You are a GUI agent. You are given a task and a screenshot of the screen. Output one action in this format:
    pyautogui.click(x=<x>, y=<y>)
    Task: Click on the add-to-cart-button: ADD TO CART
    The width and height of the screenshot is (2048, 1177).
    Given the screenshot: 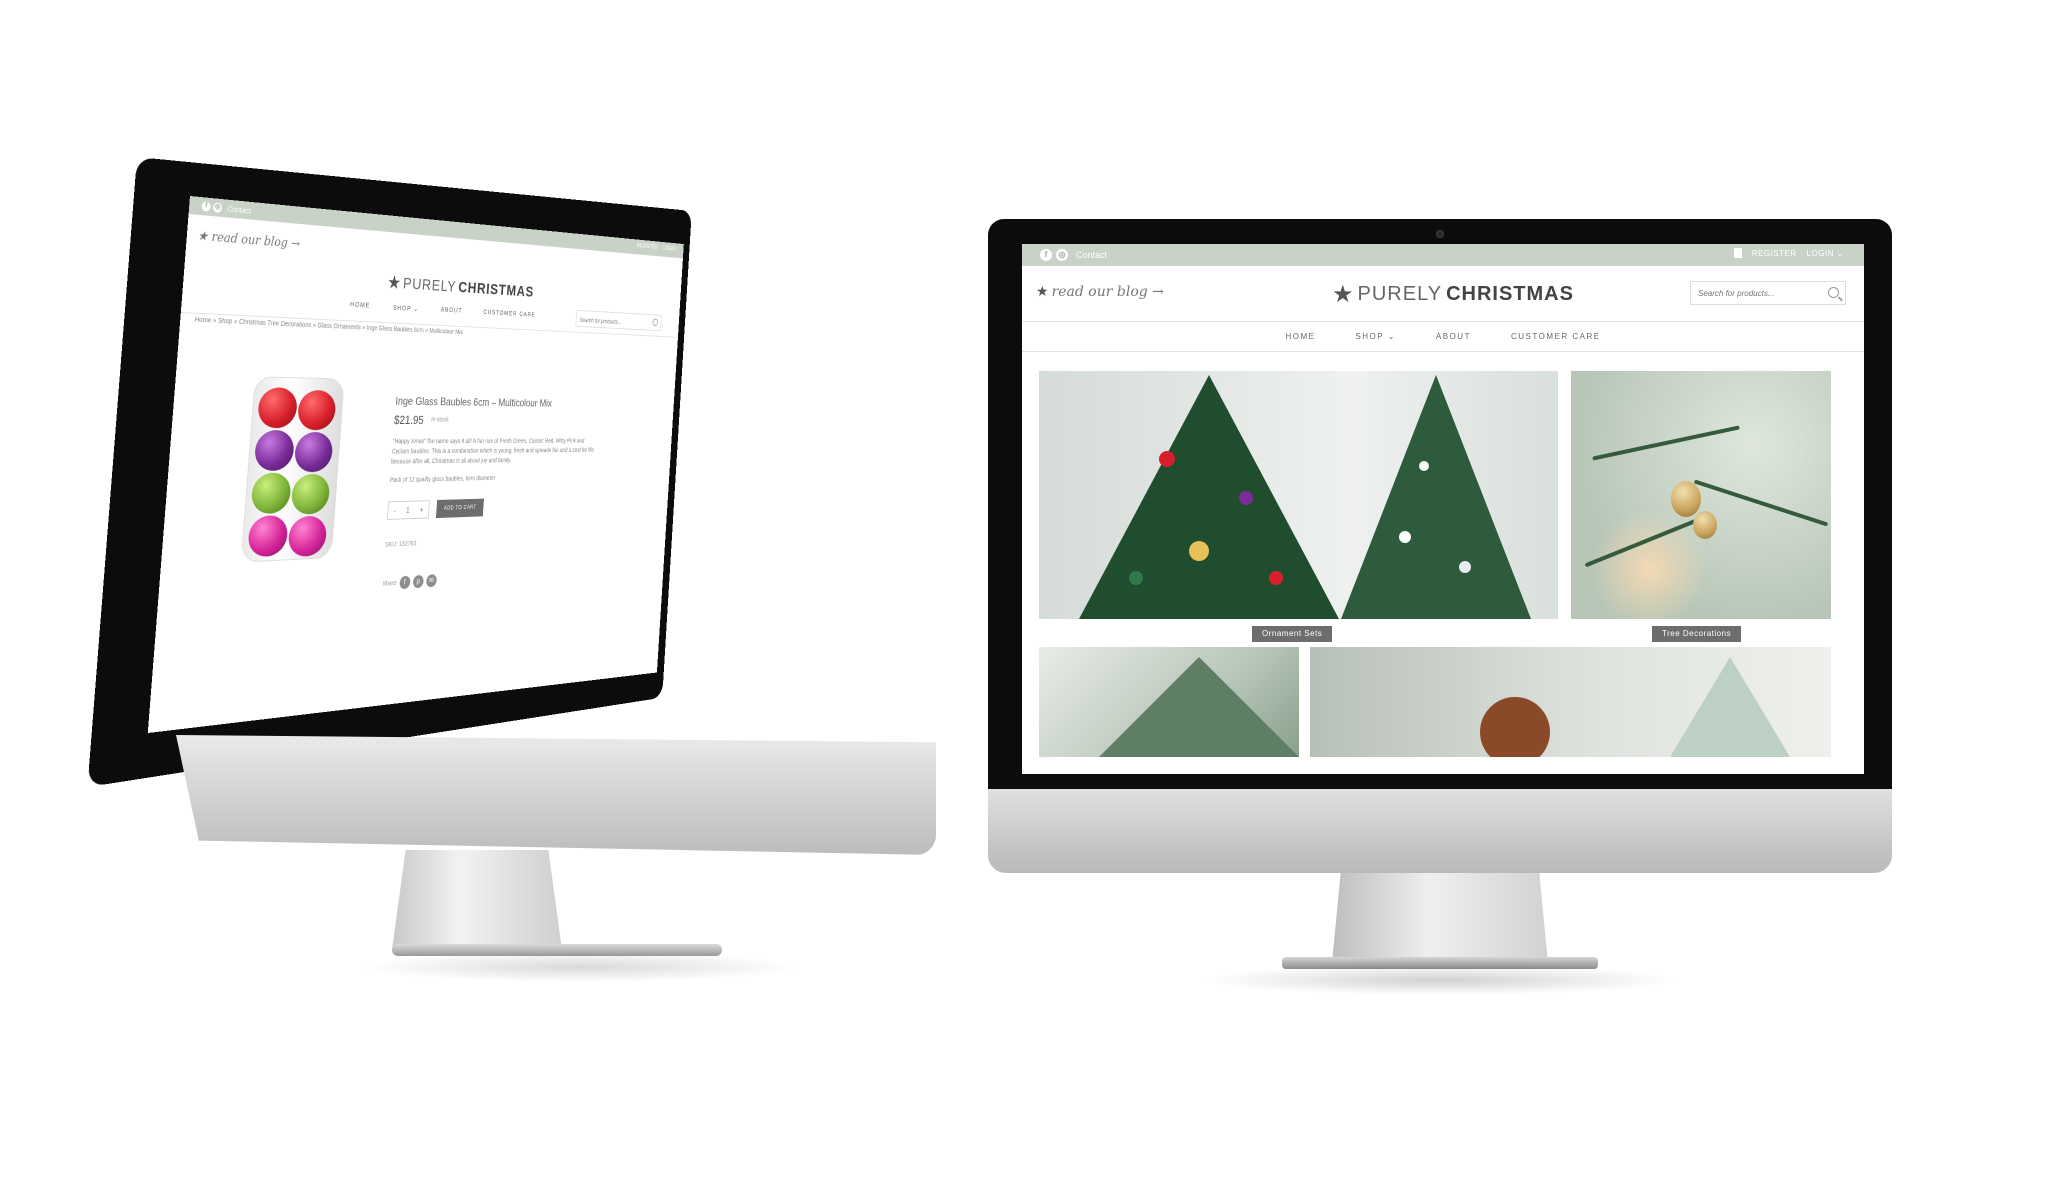 What is the action you would take?
    pyautogui.click(x=459, y=508)
    